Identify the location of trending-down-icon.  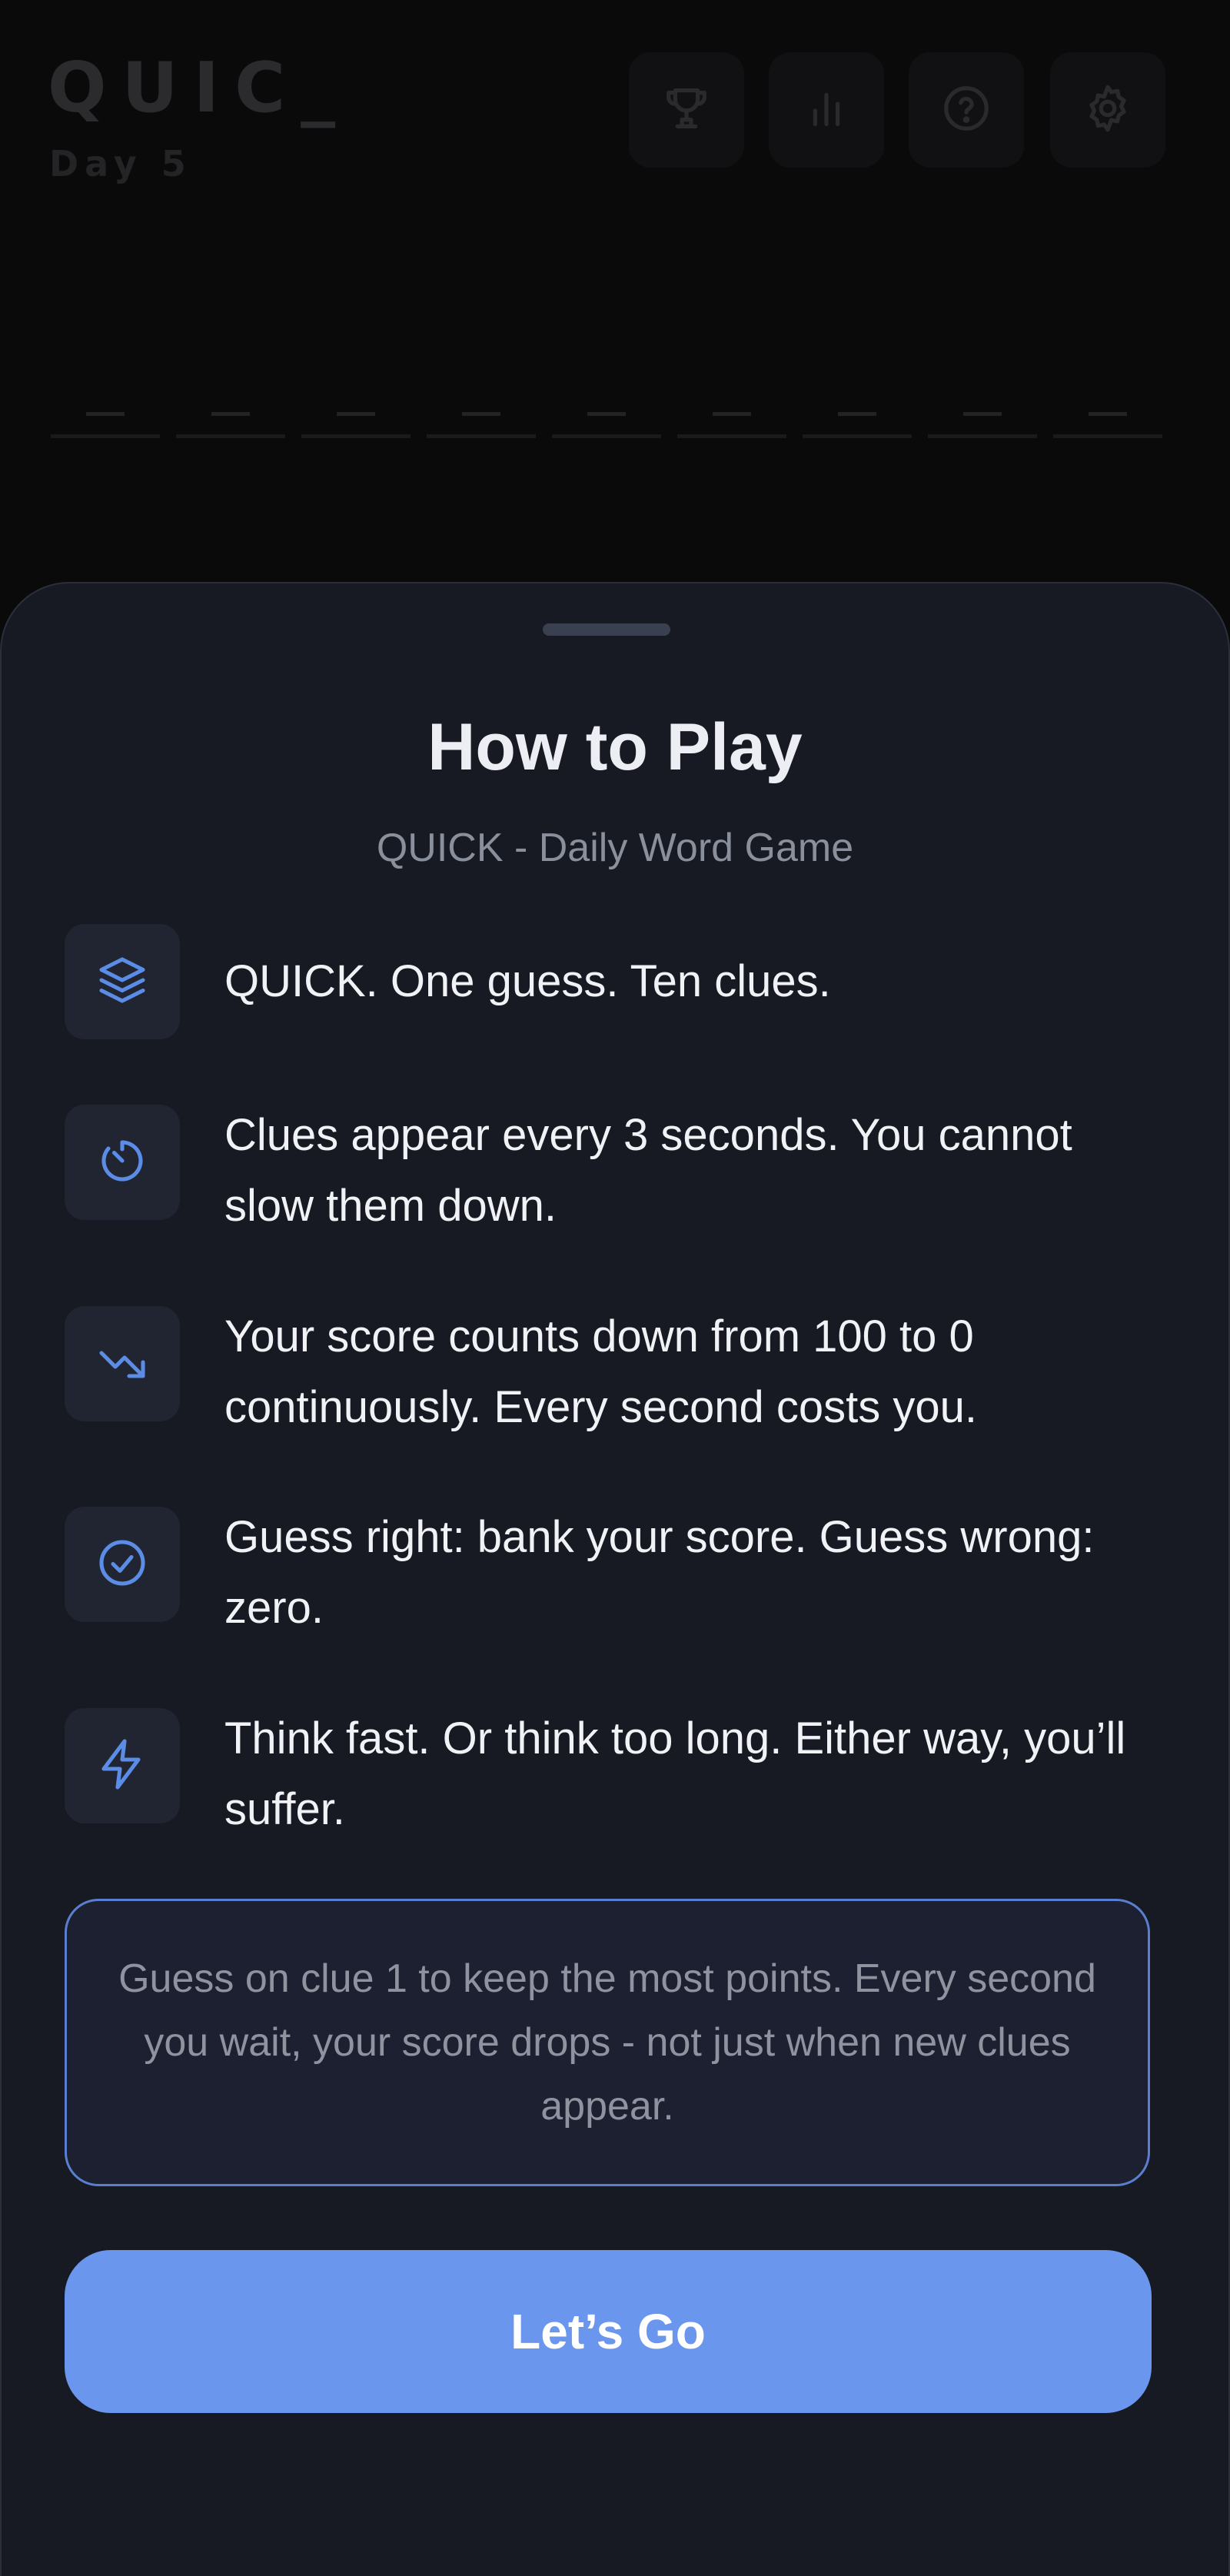
(122, 1364).